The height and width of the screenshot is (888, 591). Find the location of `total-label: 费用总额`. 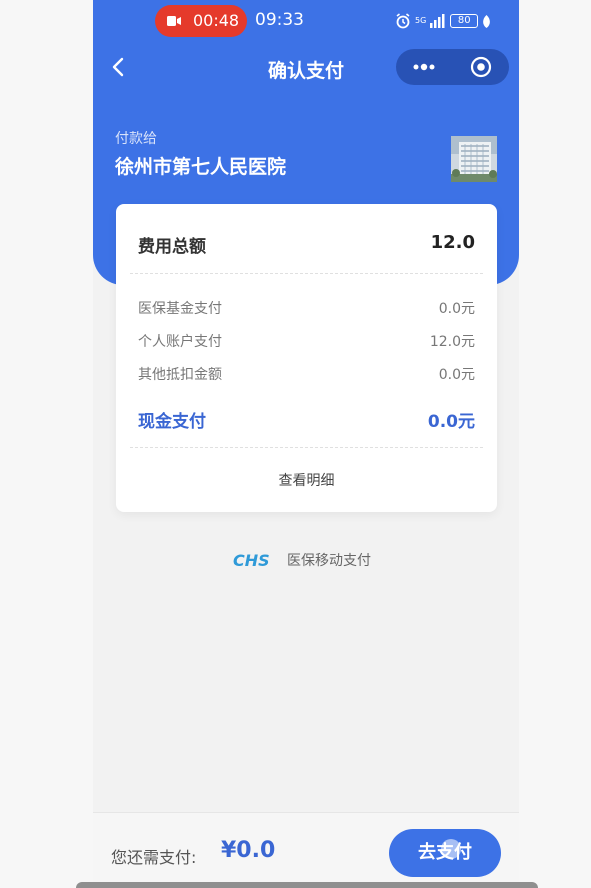

total-label: 费用总额 is located at coordinates (172, 247).